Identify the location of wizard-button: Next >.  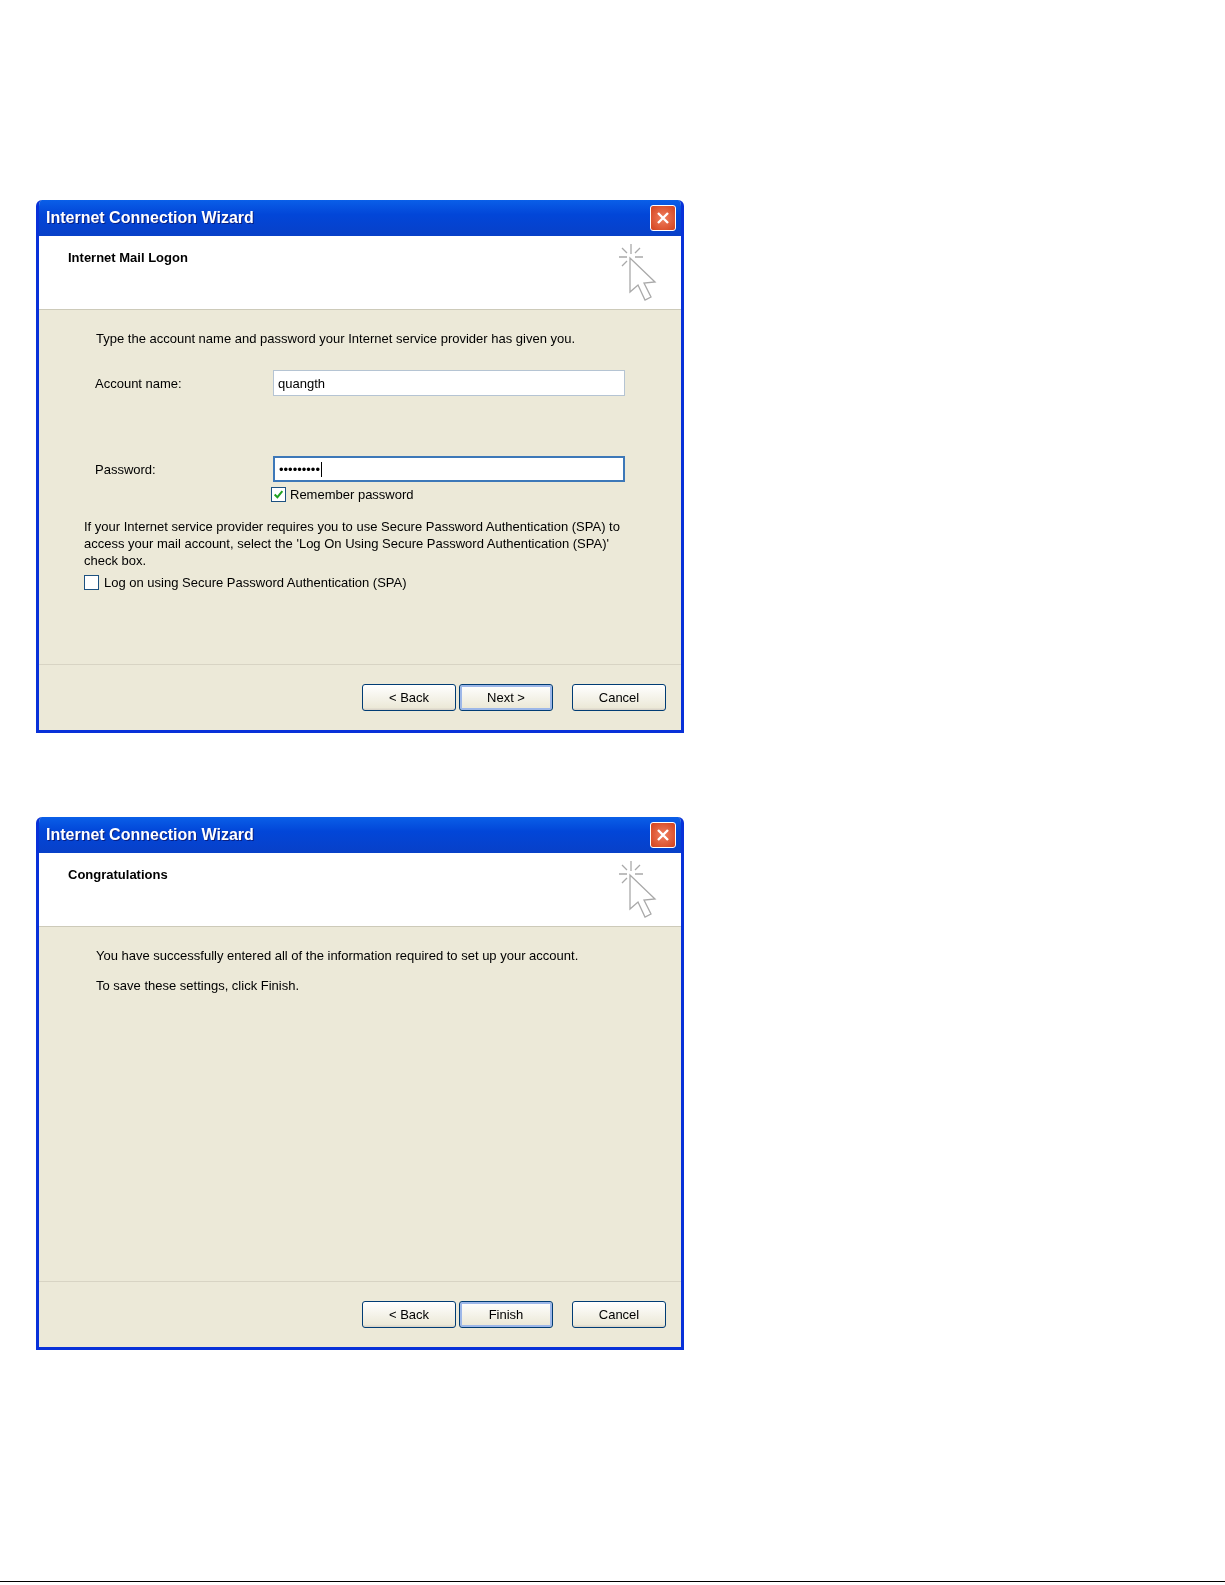
(506, 697).